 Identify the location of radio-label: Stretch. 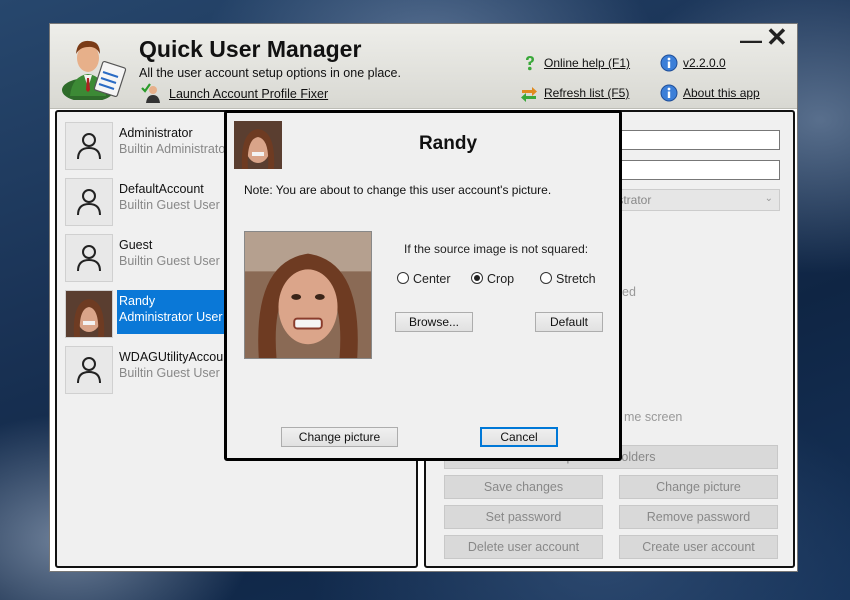
(576, 279).